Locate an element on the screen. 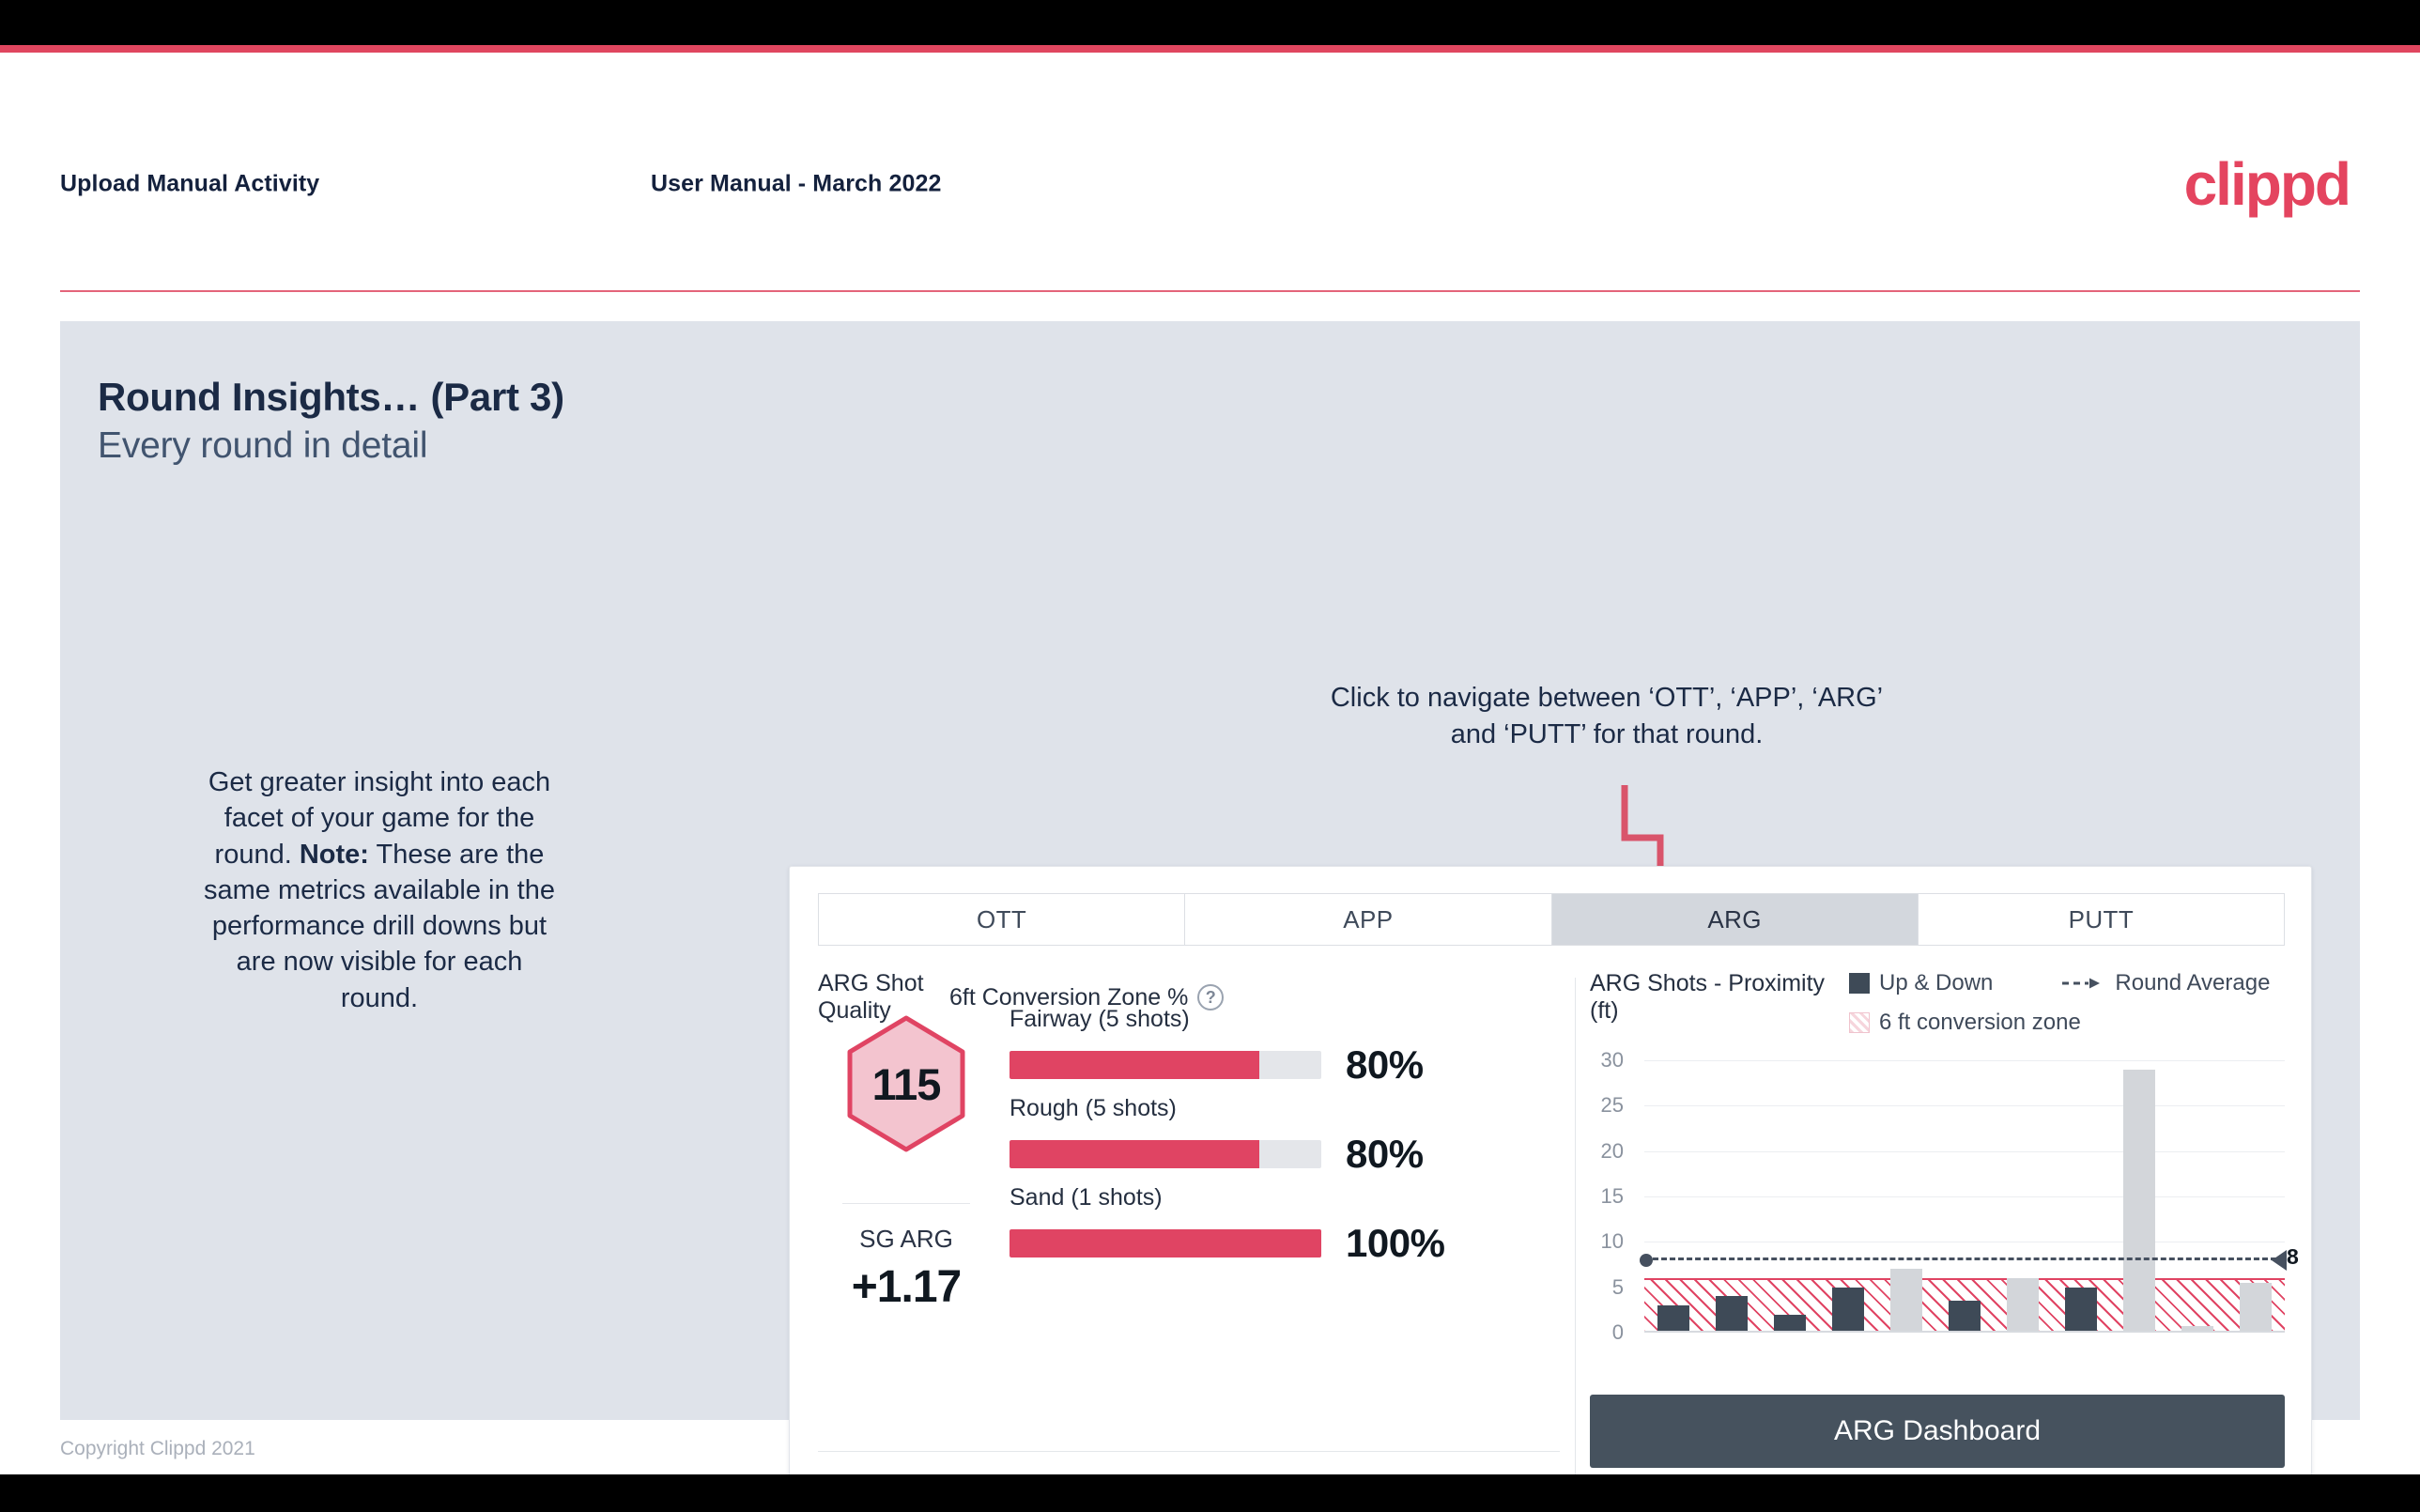 The width and height of the screenshot is (2420, 1512). clippd-logo: clippd is located at coordinates (2267, 184).